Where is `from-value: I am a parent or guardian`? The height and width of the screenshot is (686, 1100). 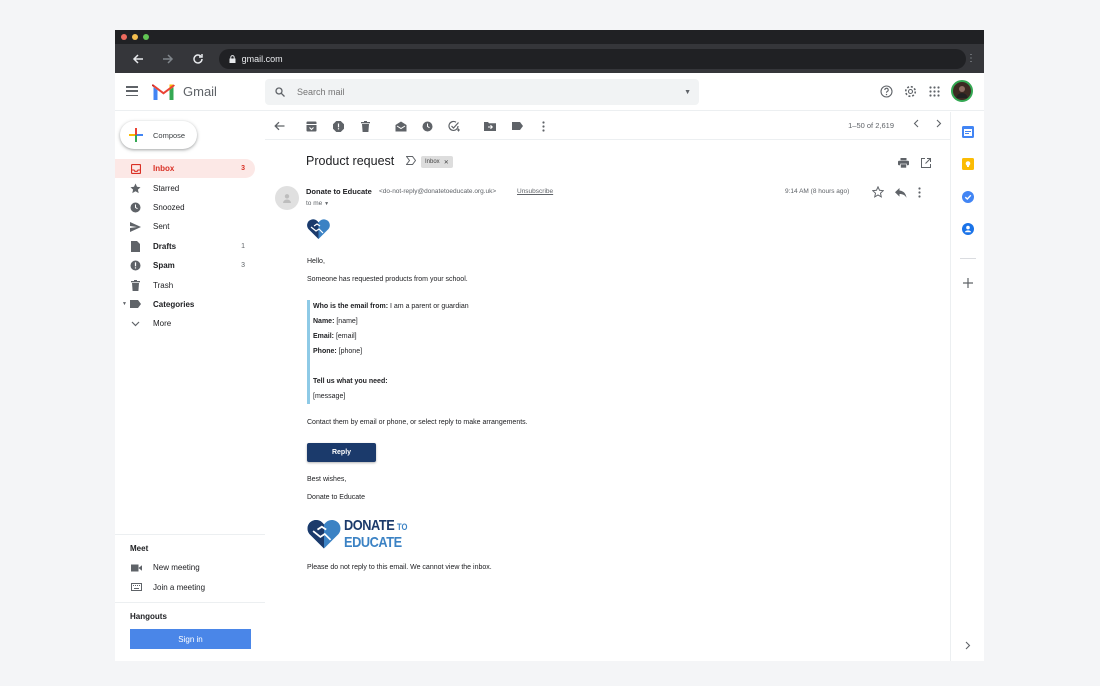
from-value: I am a parent or guardian is located at coordinates (428, 306).